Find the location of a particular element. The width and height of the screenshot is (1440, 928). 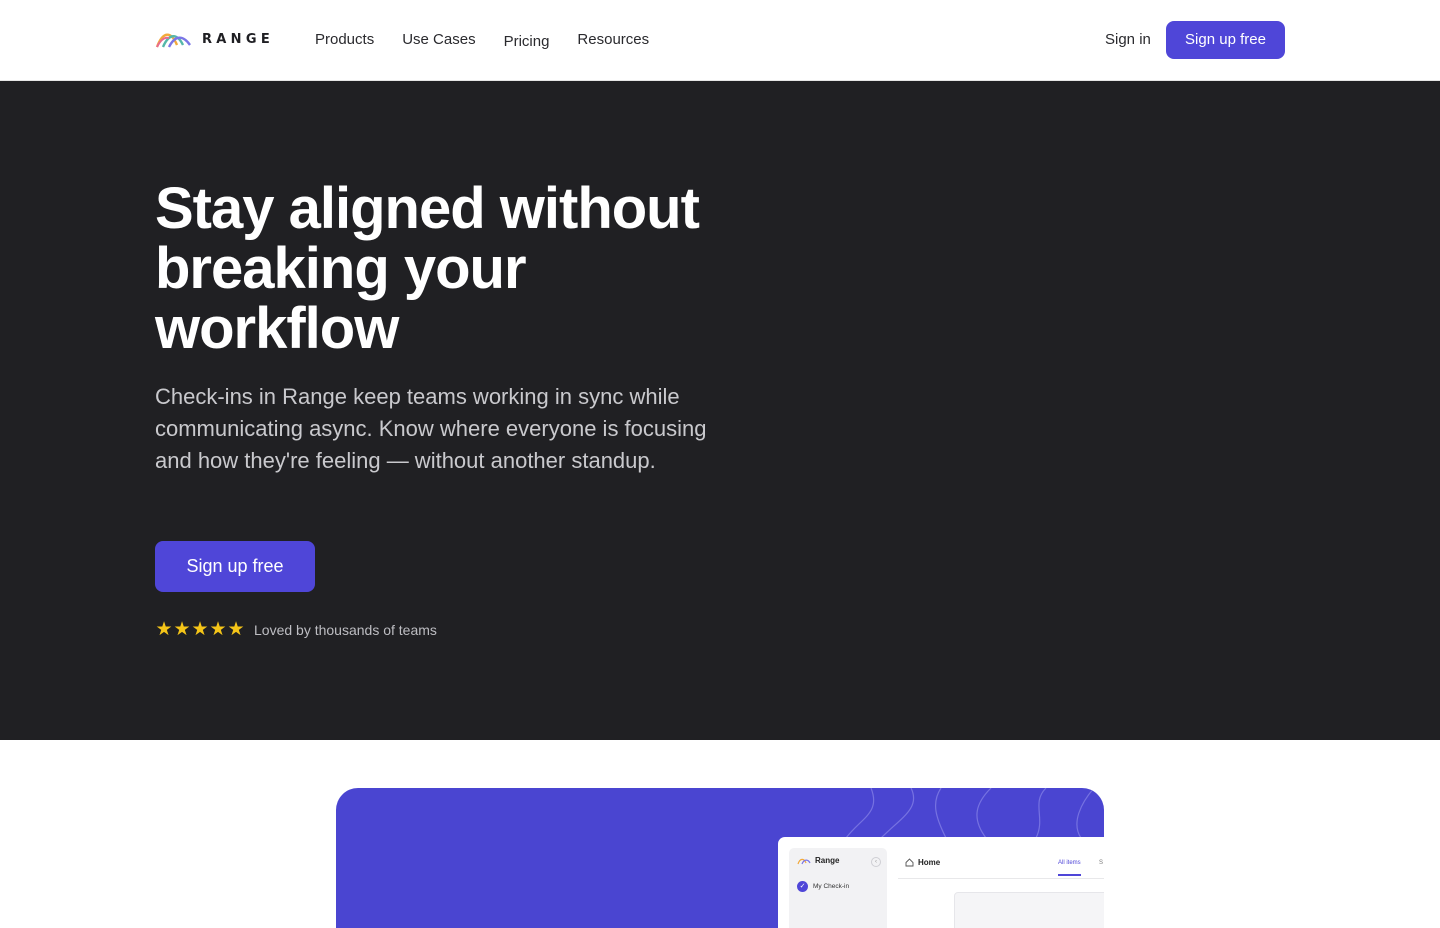

tab-all-items: All items is located at coordinates (1069, 868).